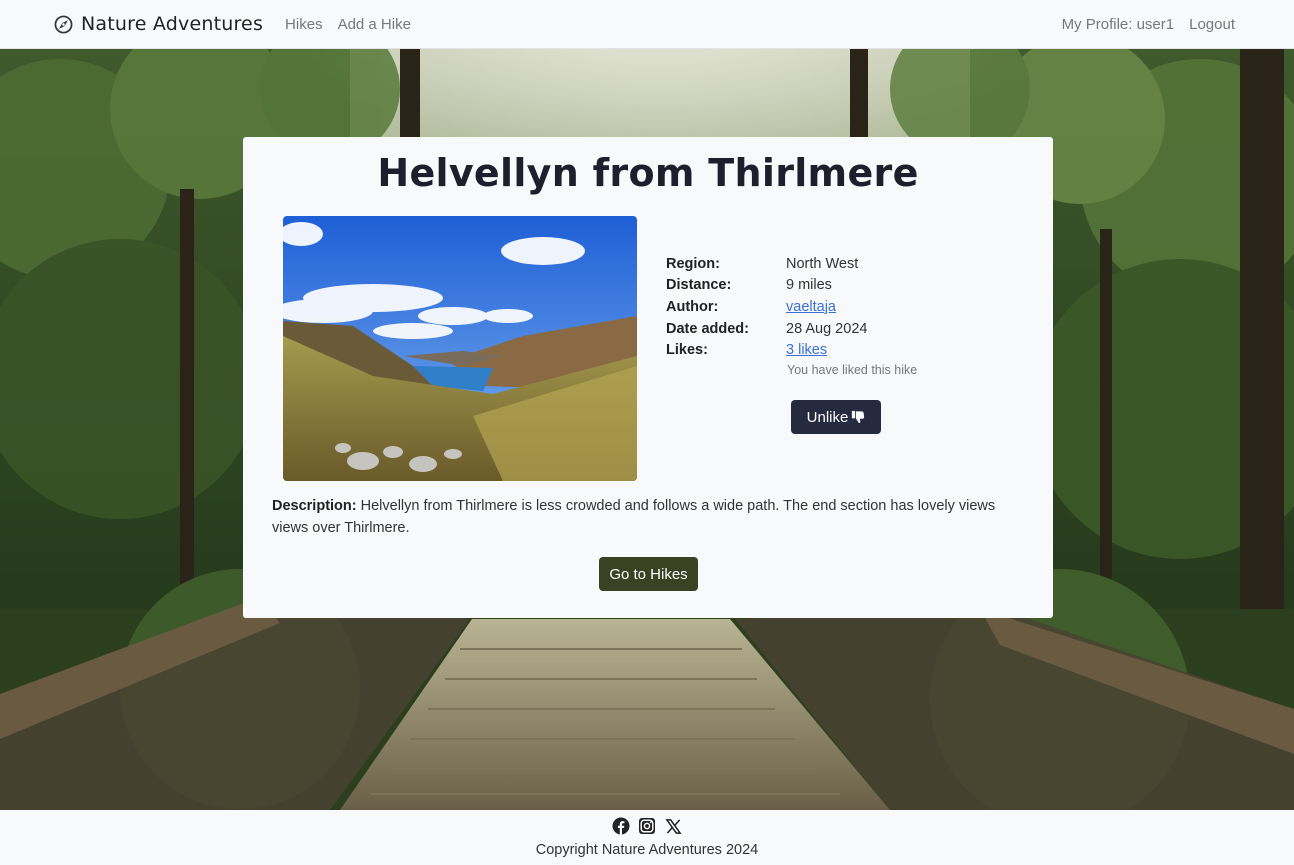 Image resolution: width=1294 pixels, height=865 pixels. What do you see at coordinates (687, 350) in the screenshot?
I see `likes-label: Likes:` at bounding box center [687, 350].